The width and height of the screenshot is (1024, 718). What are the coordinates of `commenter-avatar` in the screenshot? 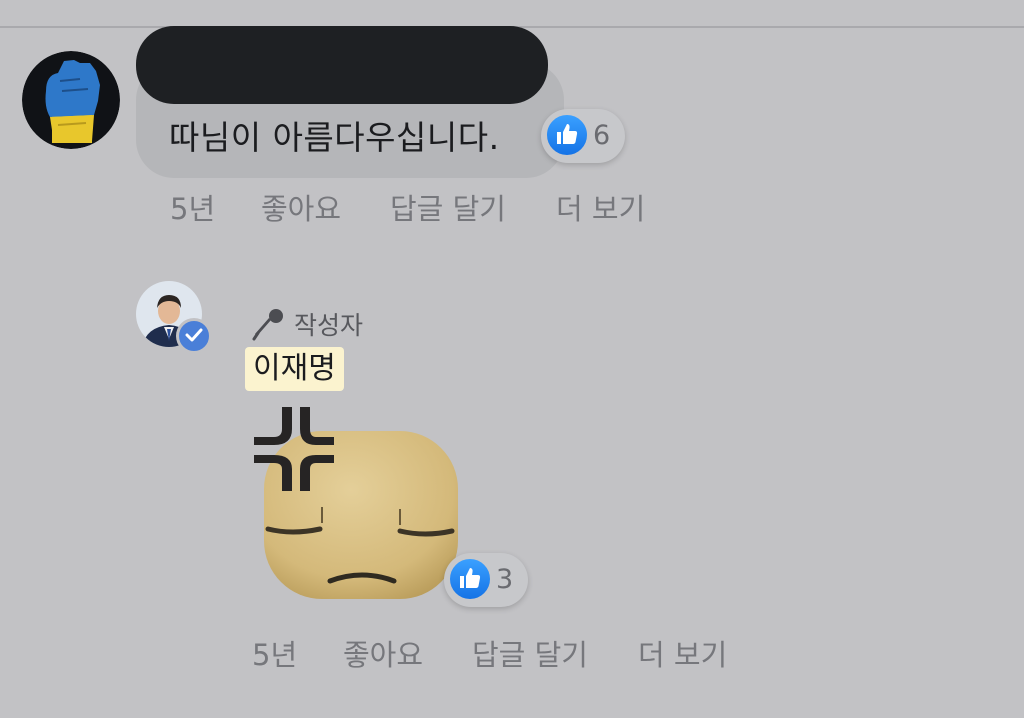 It's located at (71, 100).